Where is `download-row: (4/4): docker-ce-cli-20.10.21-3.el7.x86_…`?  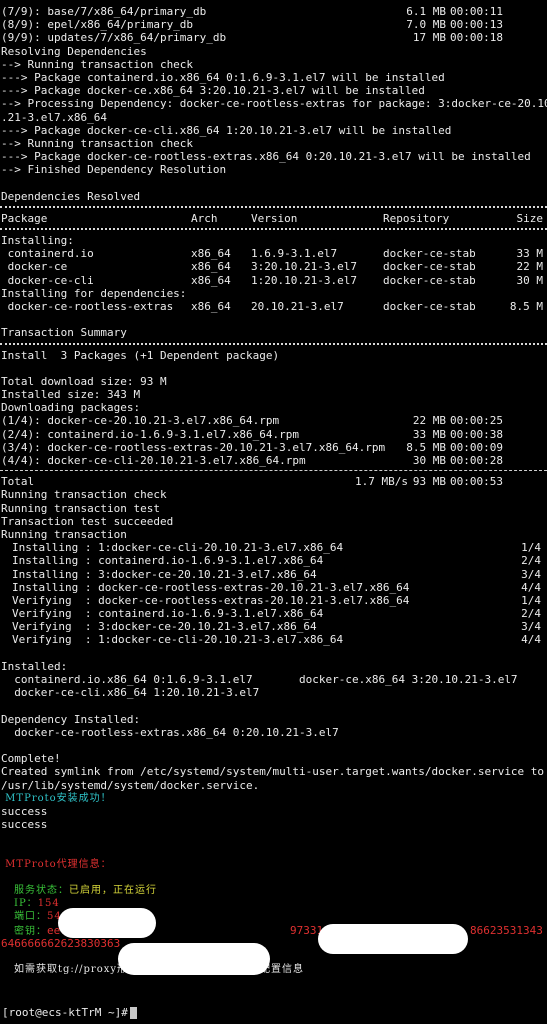
download-row: (4/4): docker-ce-cli-20.10.21-3.el7.x86_… is located at coordinates (273, 460).